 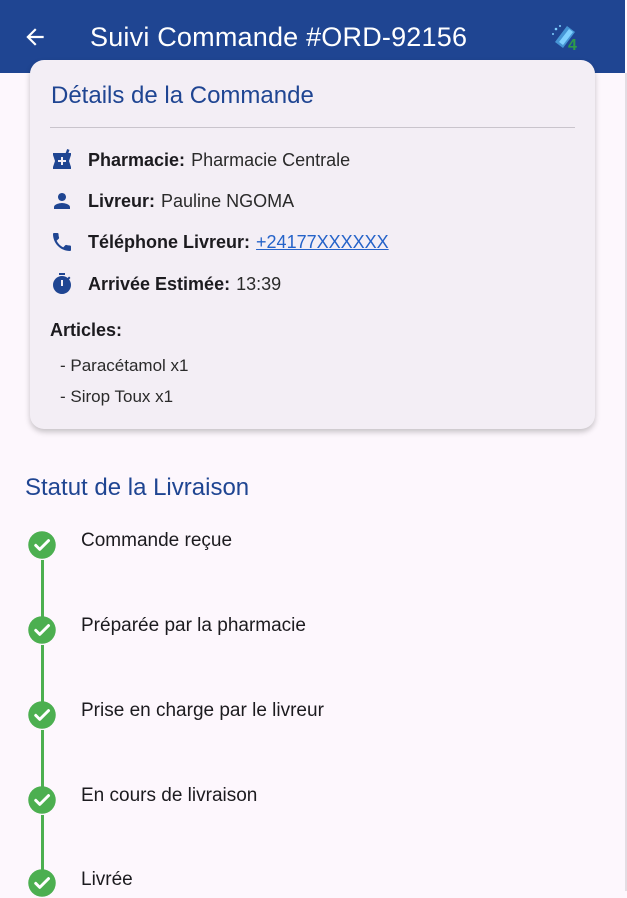 I want to click on phone-label: Téléphone Livreur:, so click(x=169, y=241).